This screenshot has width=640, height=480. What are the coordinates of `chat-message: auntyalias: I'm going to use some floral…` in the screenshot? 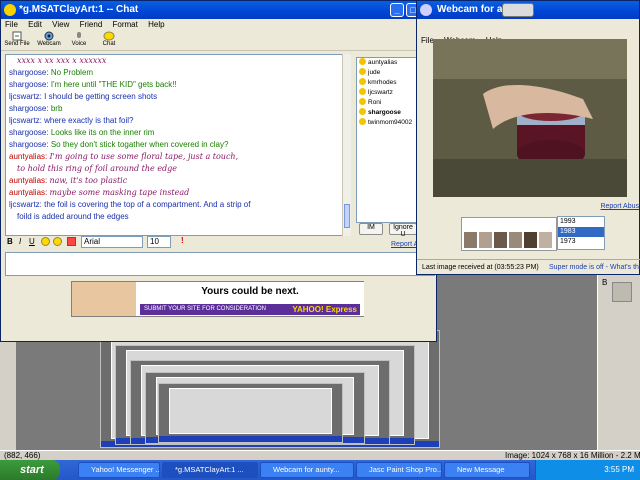 It's located at (179, 157).